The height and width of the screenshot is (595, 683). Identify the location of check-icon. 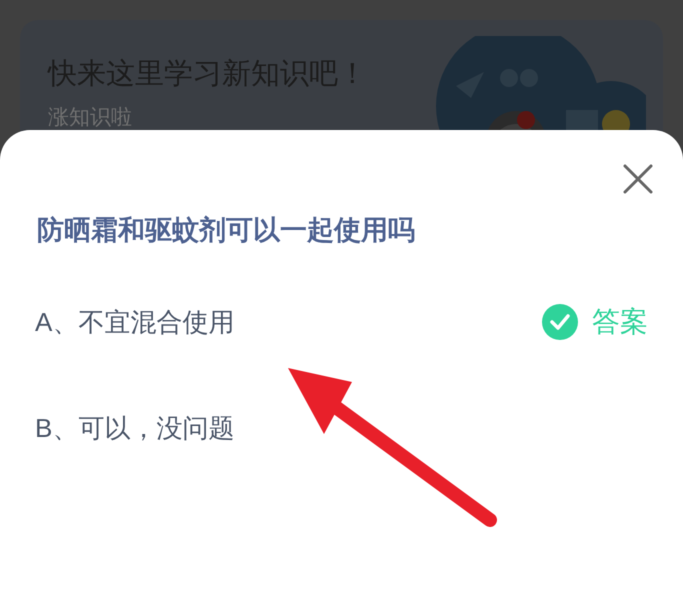
(560, 322).